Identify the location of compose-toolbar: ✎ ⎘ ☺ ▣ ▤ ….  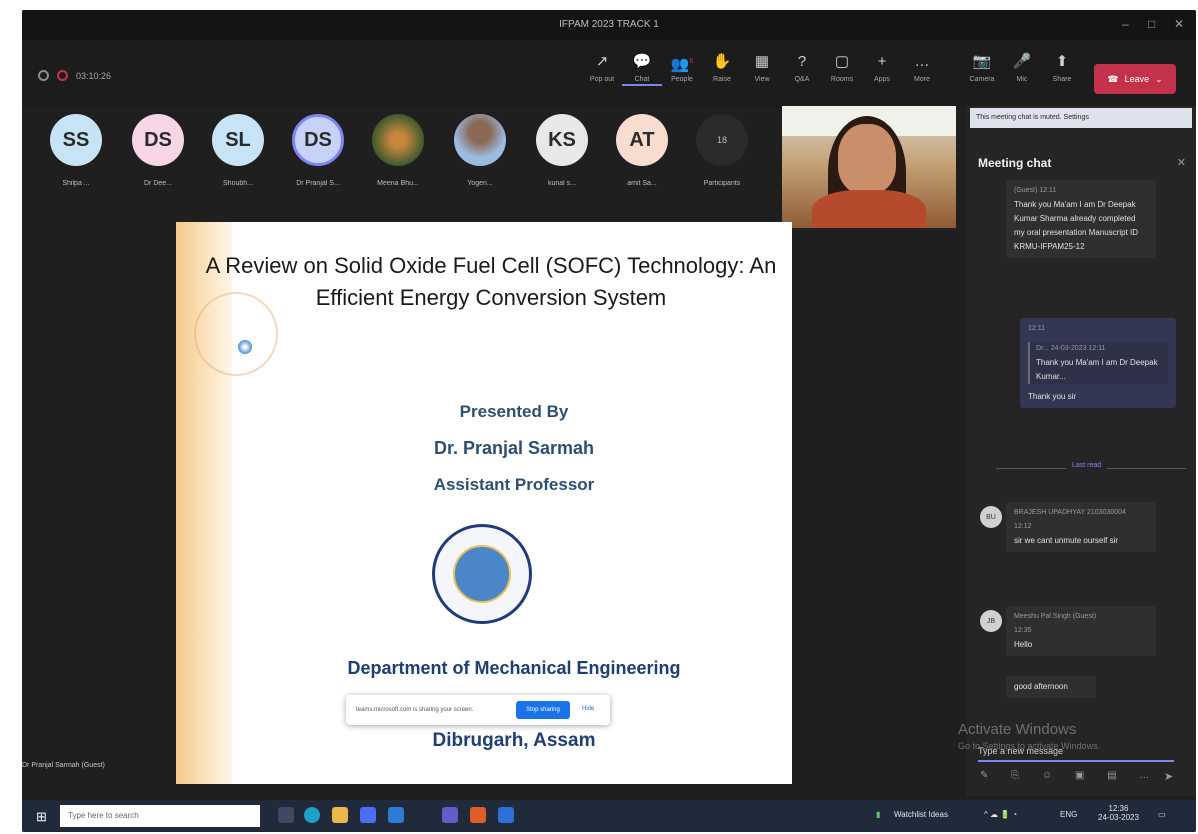
(1069, 775).